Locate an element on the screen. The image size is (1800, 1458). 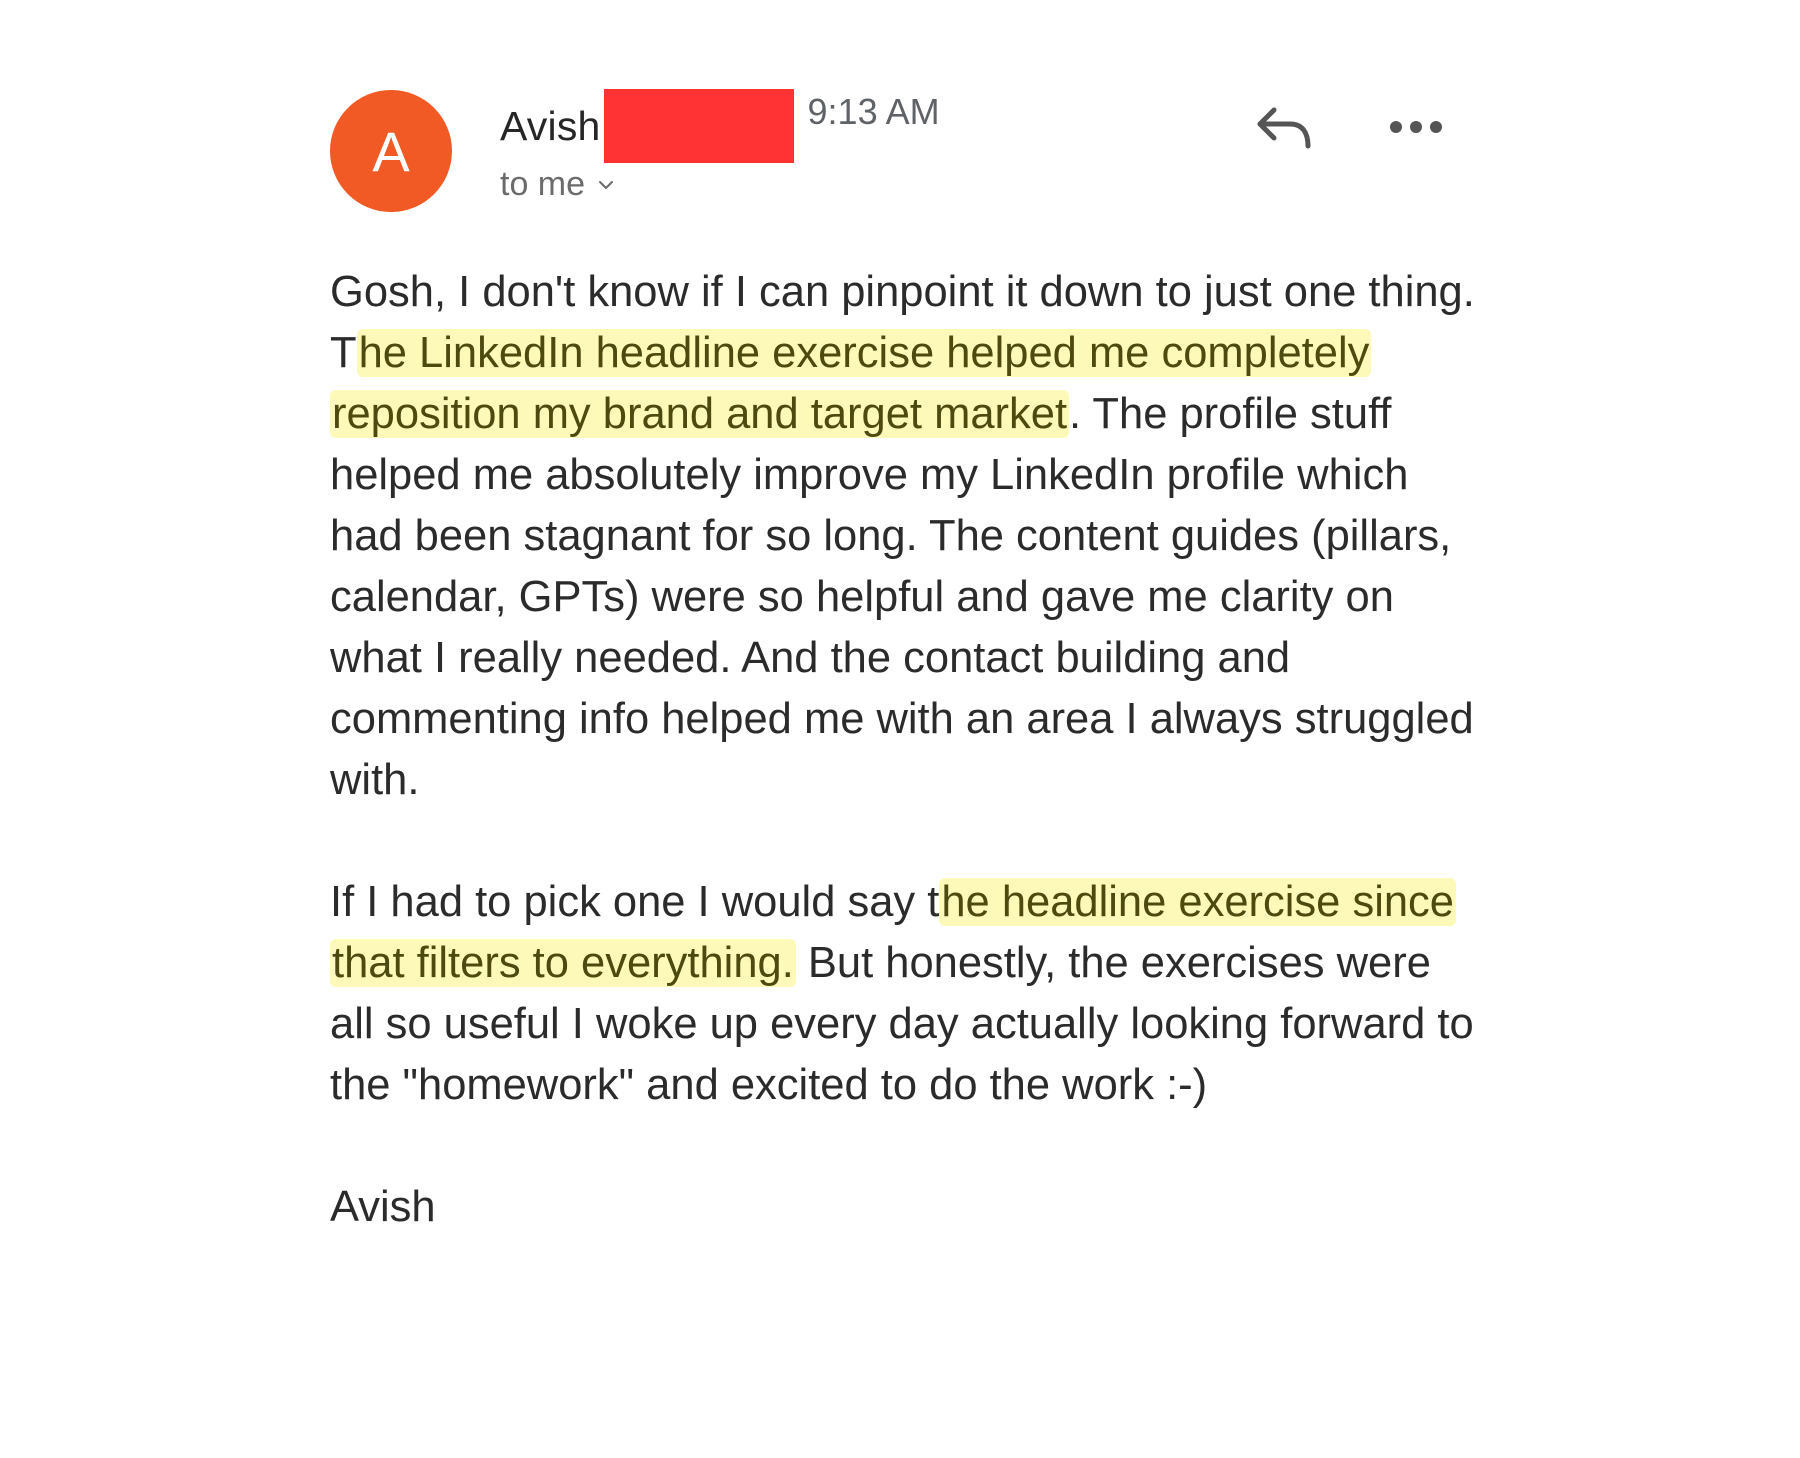
avatar-letter: A is located at coordinates (391, 151).